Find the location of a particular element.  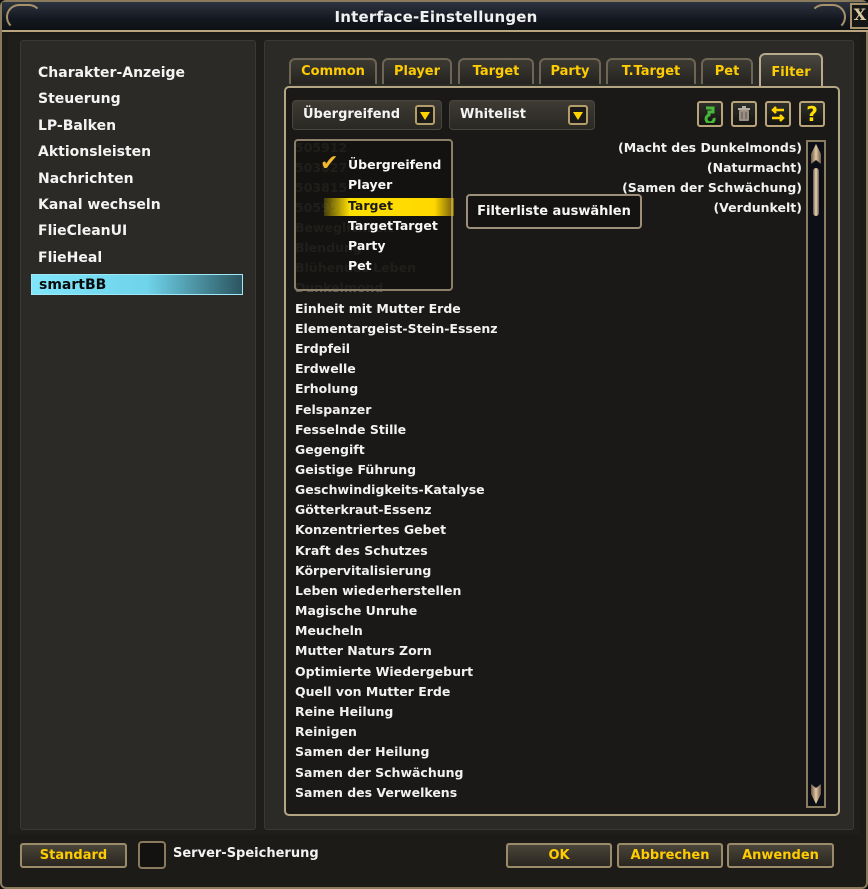

sidebar-item-aktionsleisten: Aktionsleisten is located at coordinates (137, 152).